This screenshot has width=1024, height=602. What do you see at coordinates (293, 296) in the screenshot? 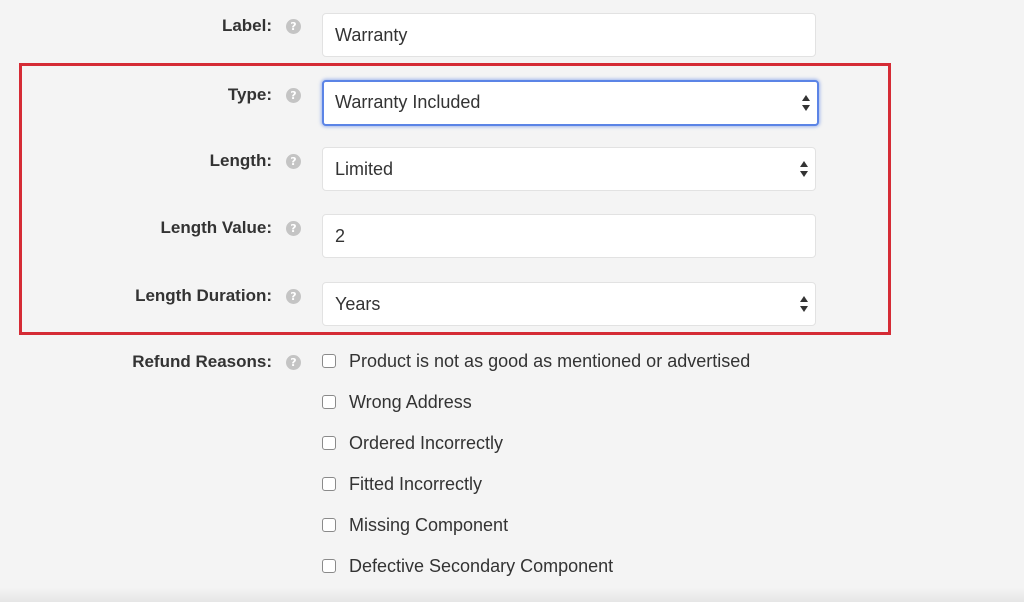
I see `length-duration-help-icon: ?` at bounding box center [293, 296].